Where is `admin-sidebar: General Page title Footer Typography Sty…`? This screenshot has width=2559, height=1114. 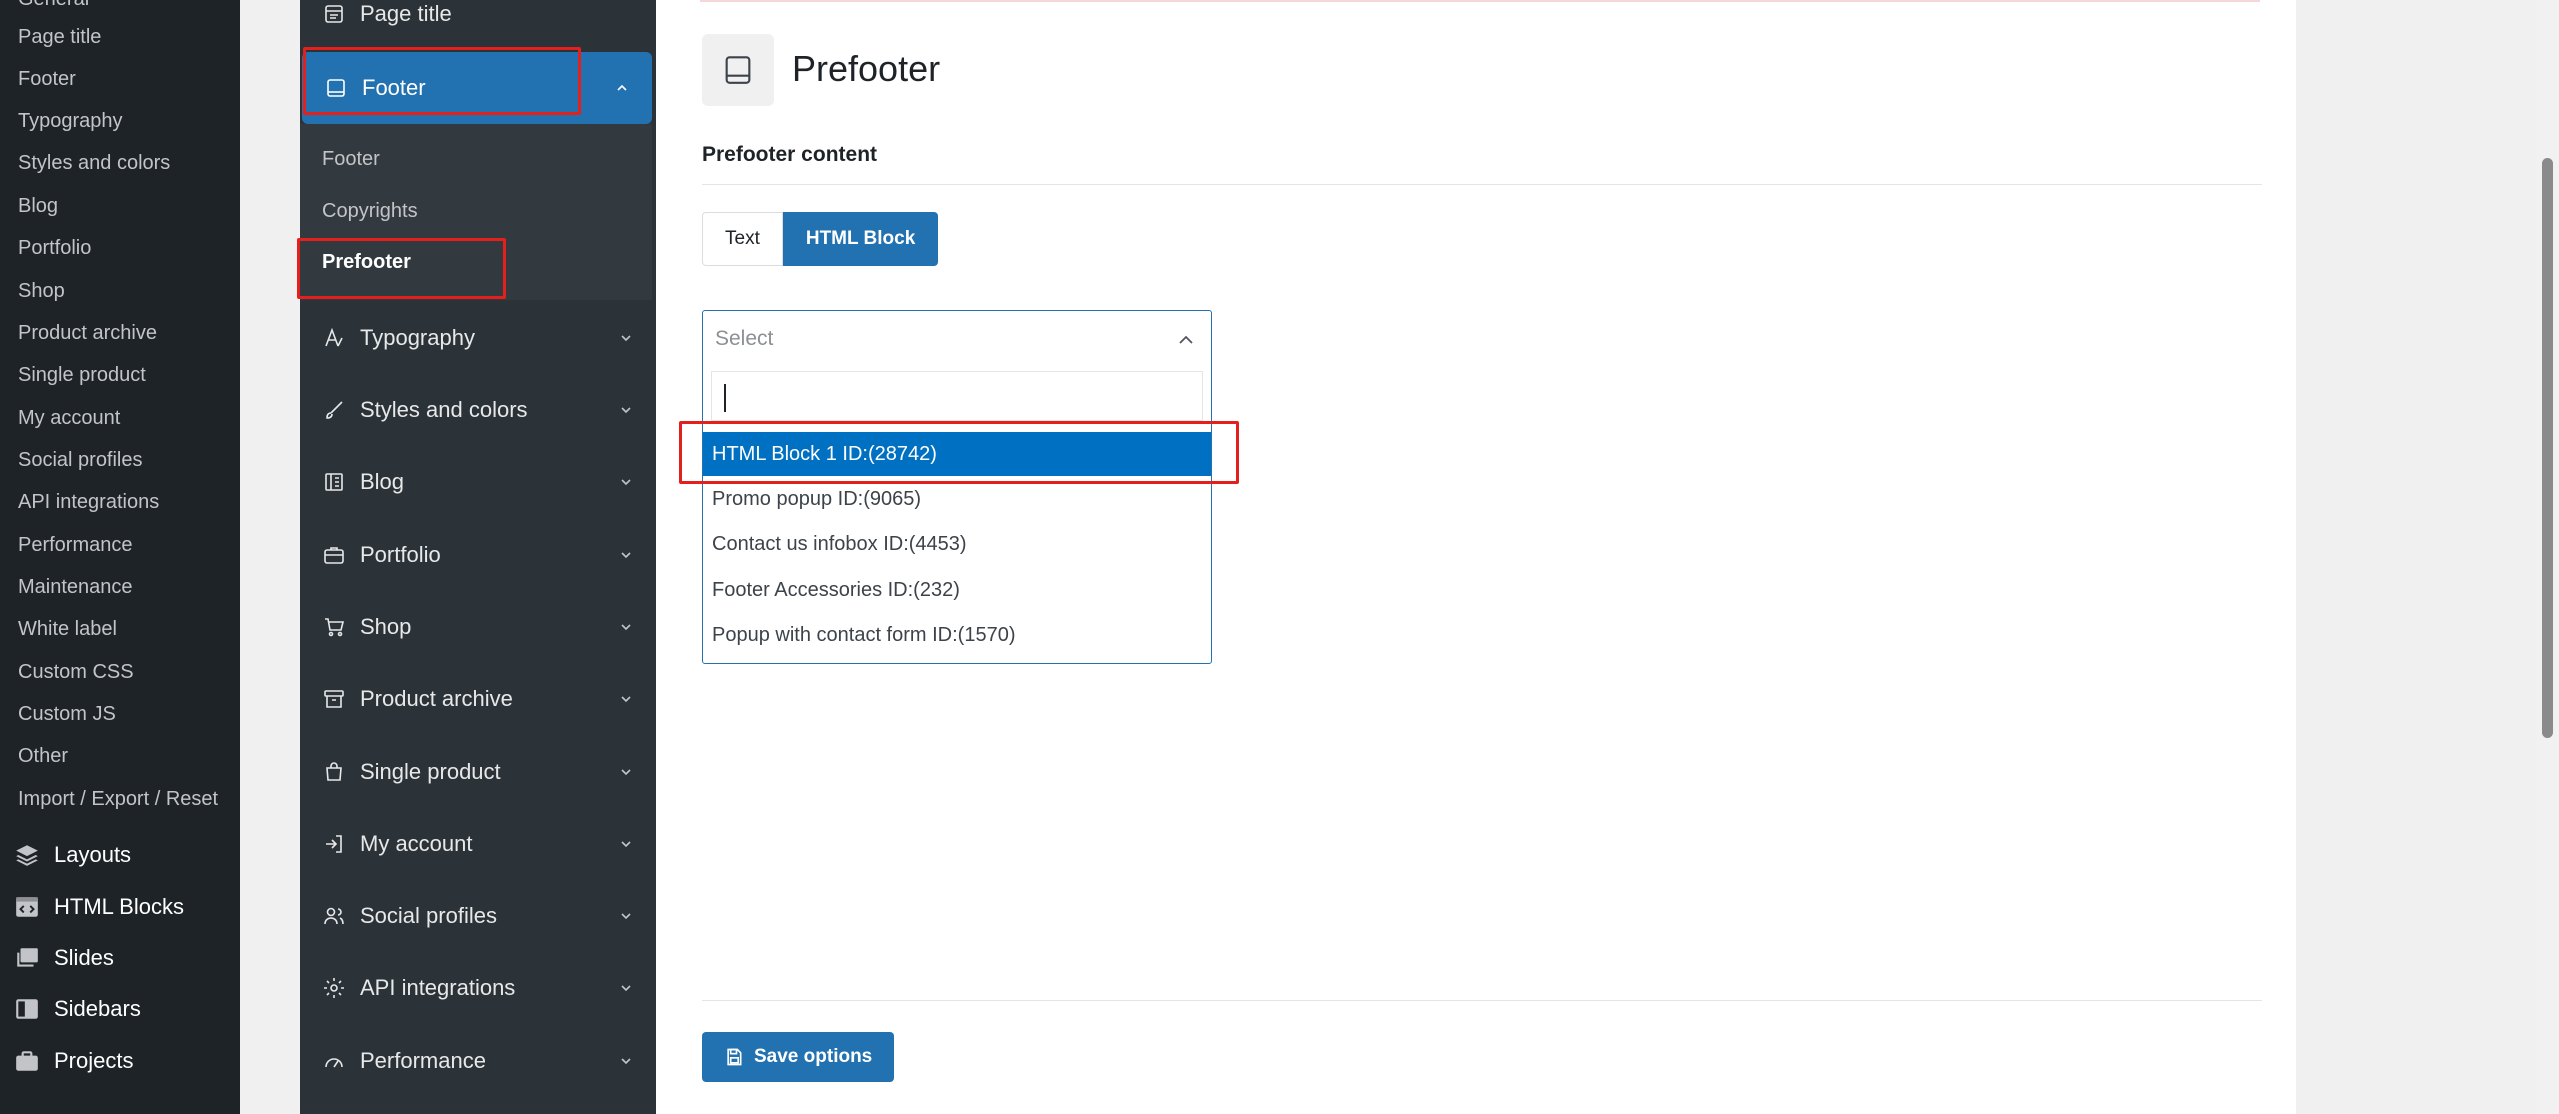
admin-sidebar: General Page title Footer Typography Sty… is located at coordinates (120, 557).